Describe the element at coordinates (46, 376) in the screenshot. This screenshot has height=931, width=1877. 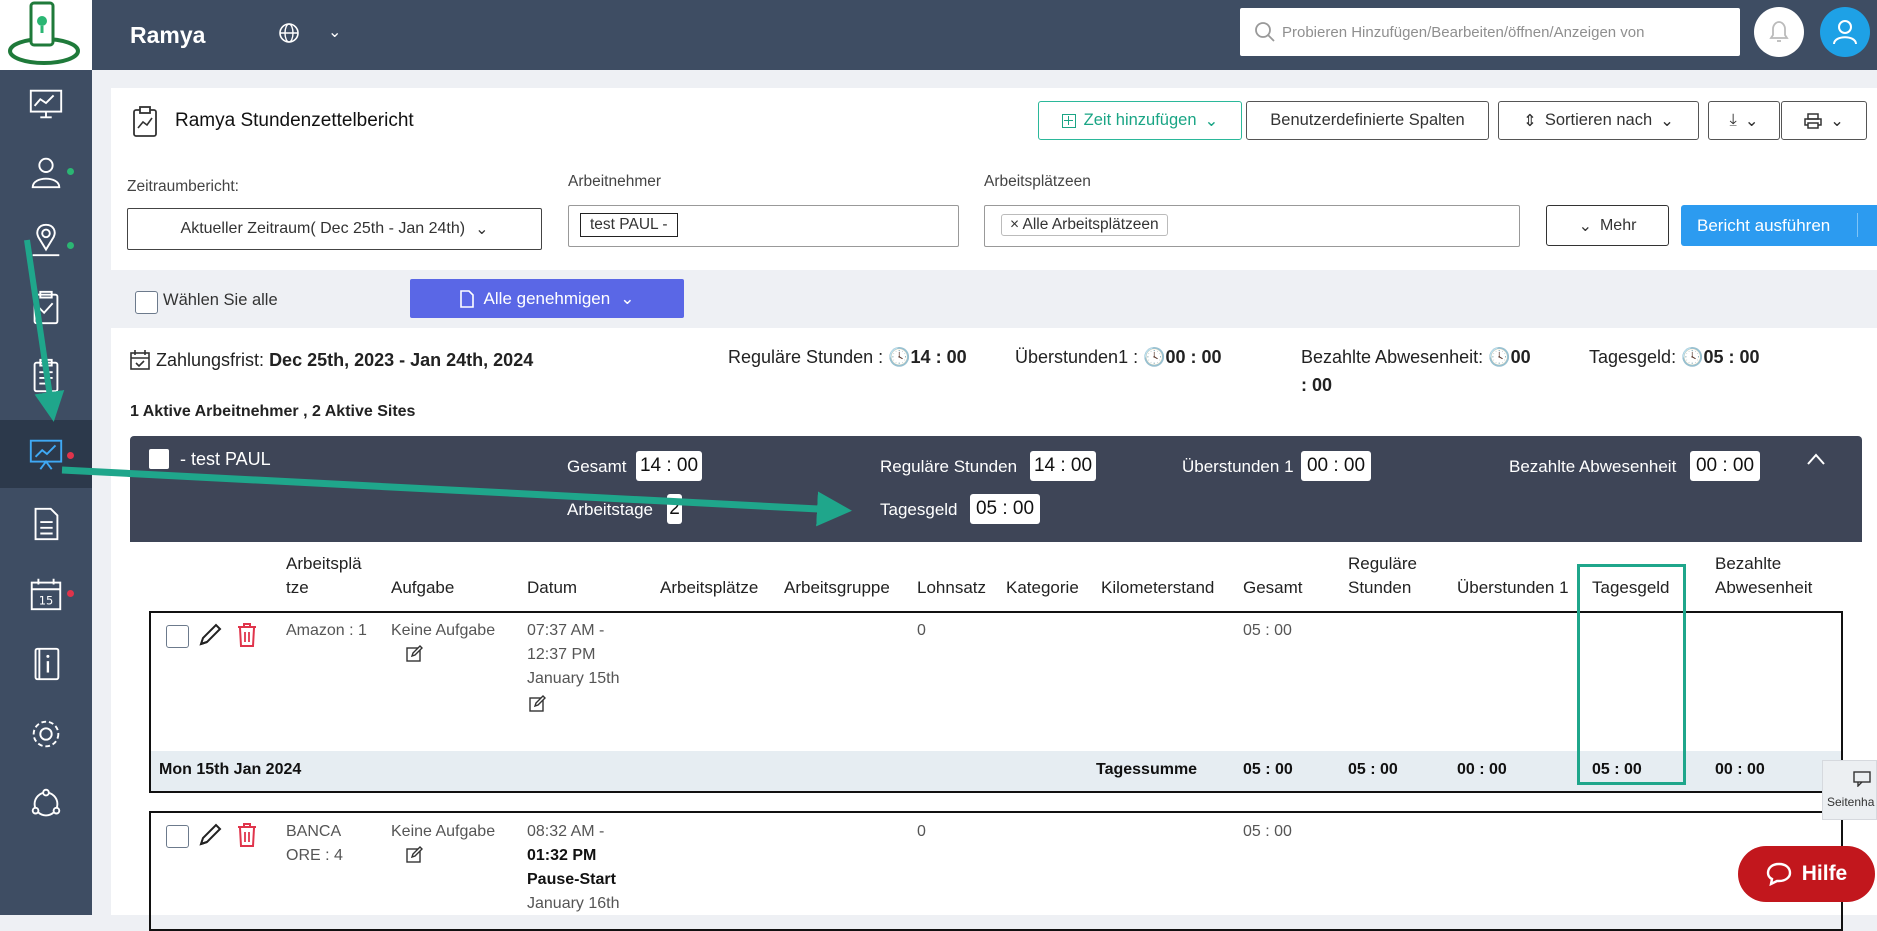
I see `sidebar-item-forms` at that location.